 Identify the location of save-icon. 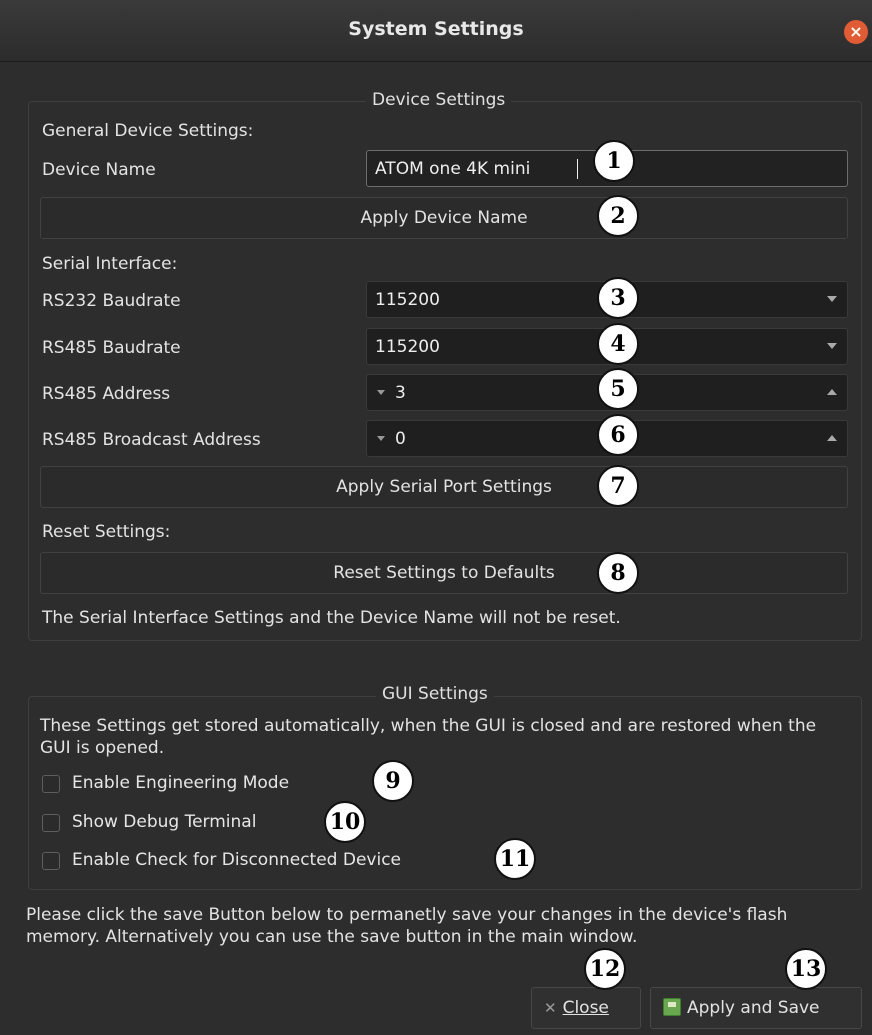
(672, 1007).